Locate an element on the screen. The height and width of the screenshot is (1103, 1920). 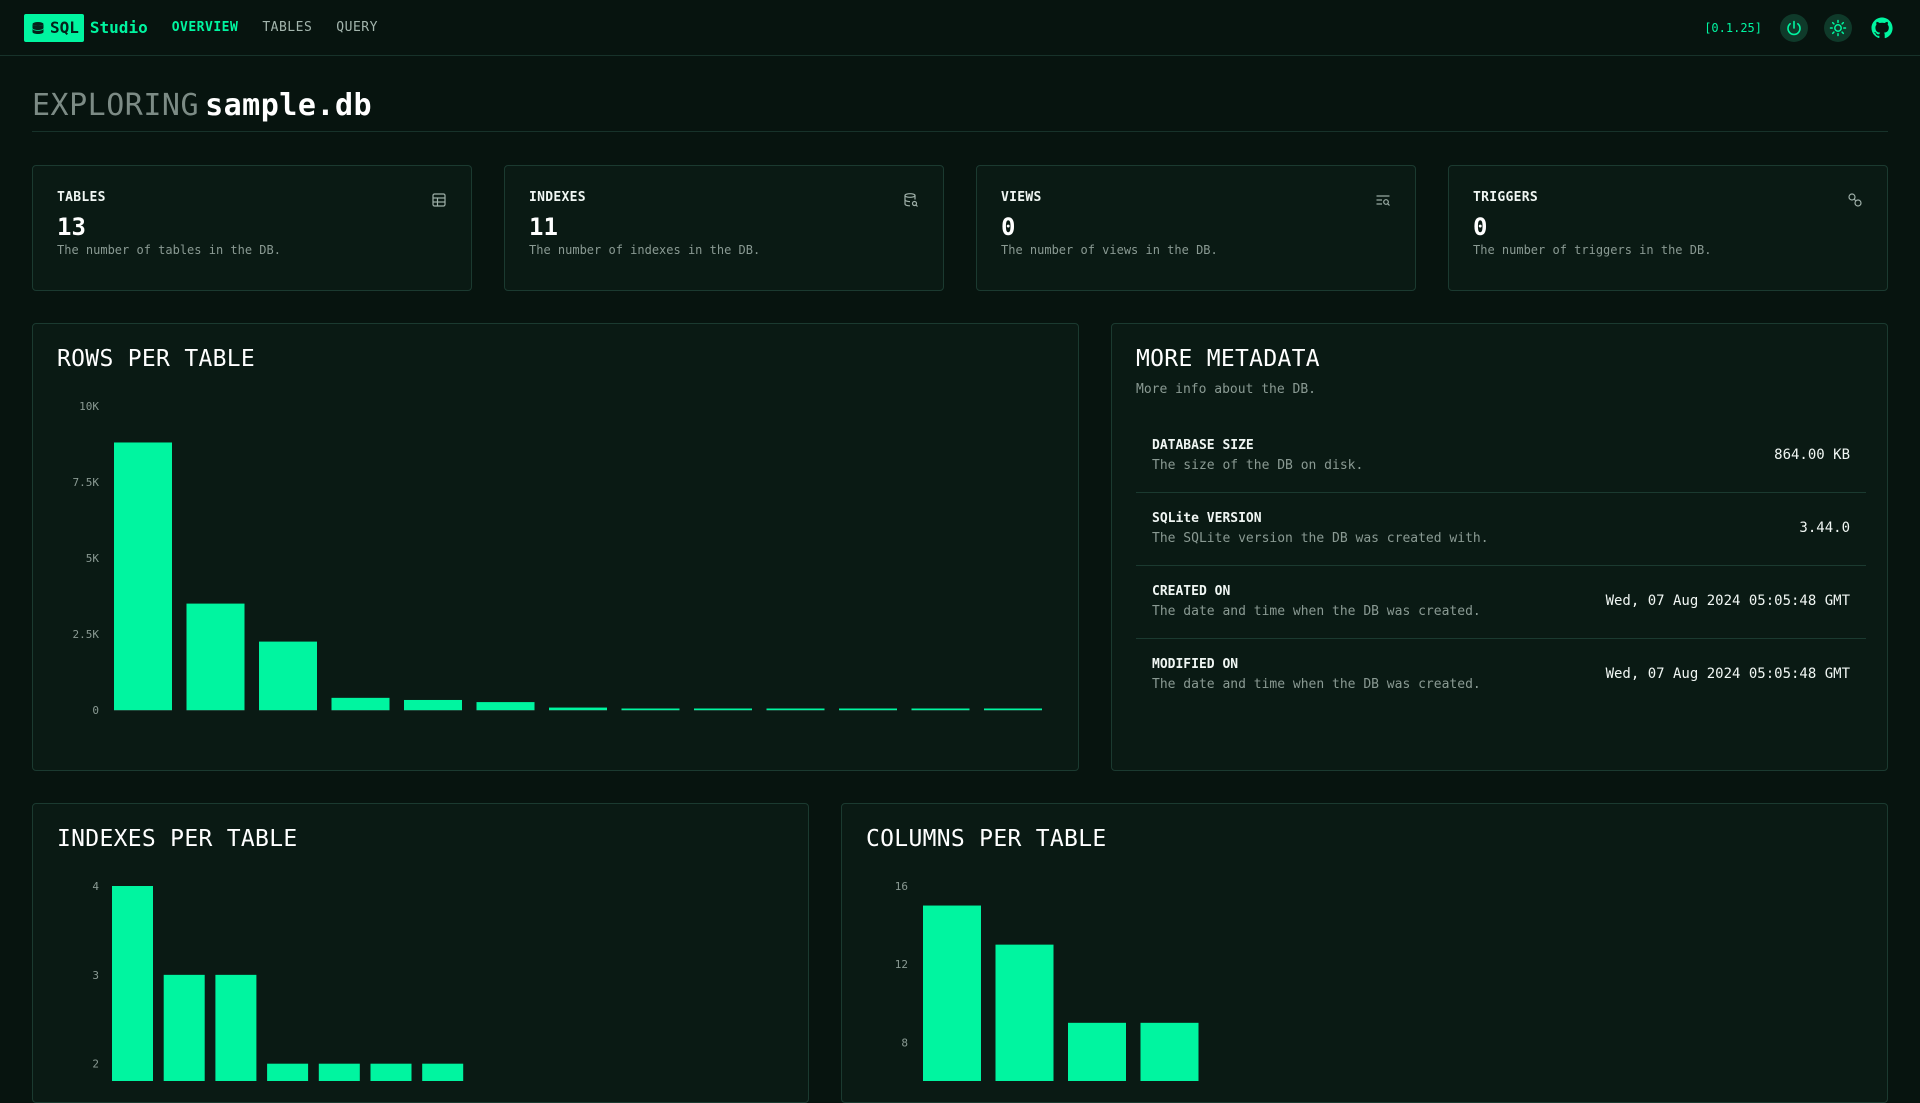
columns-y-tick-label: 16 is located at coordinates (901, 886).